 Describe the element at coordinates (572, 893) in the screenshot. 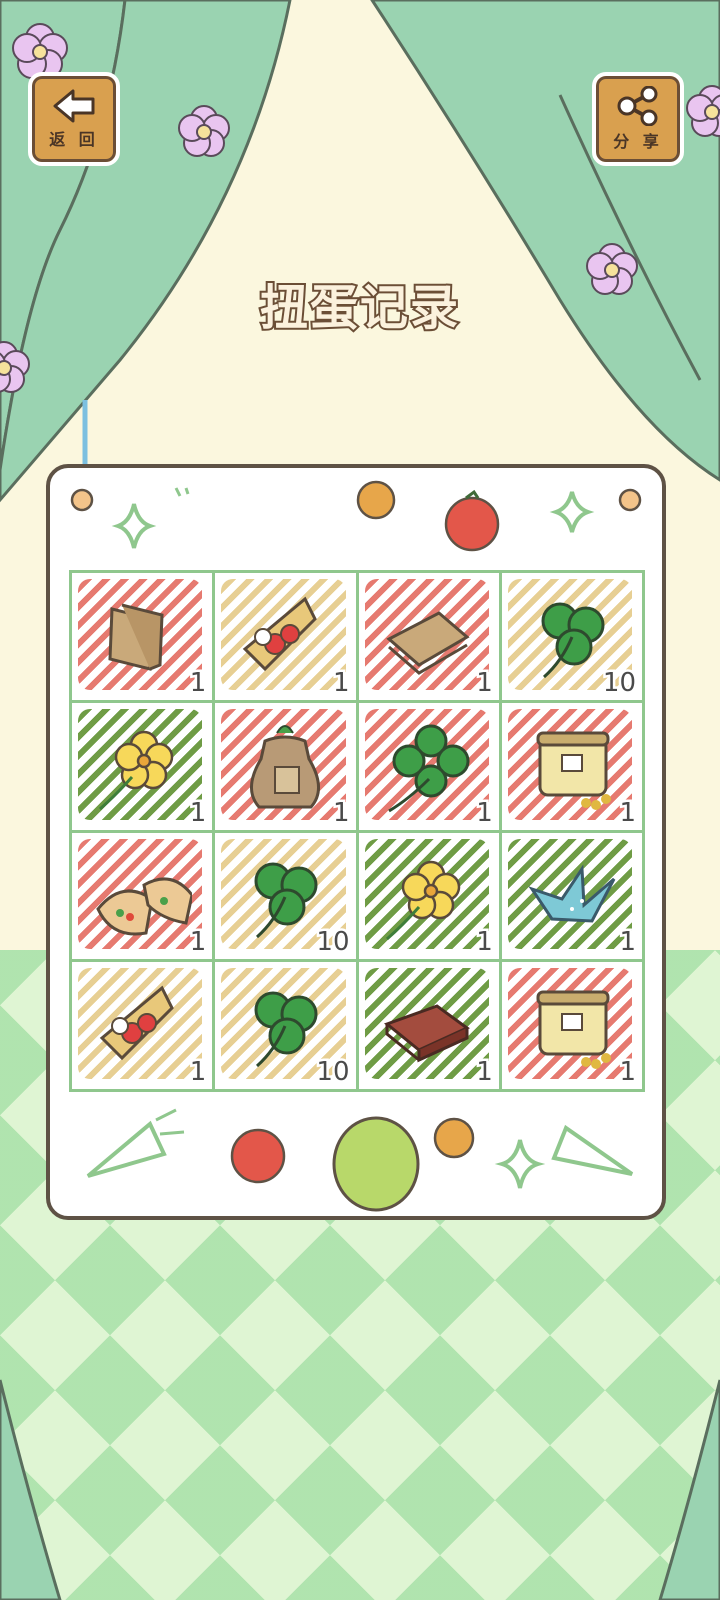

I see `paper-crane-icon` at that location.